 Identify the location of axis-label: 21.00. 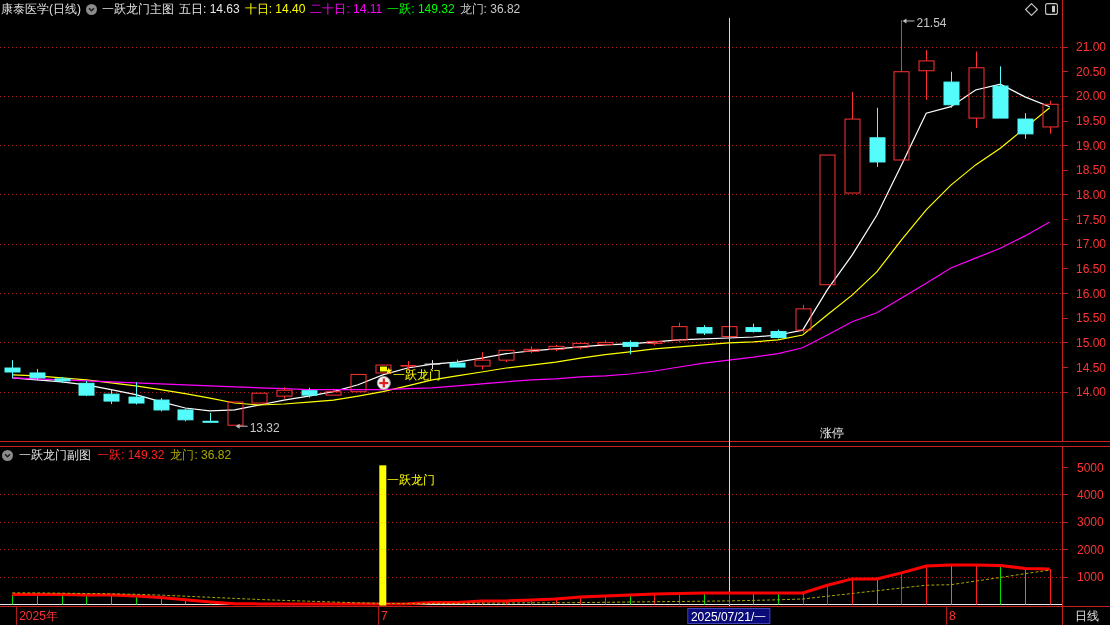
(1091, 47).